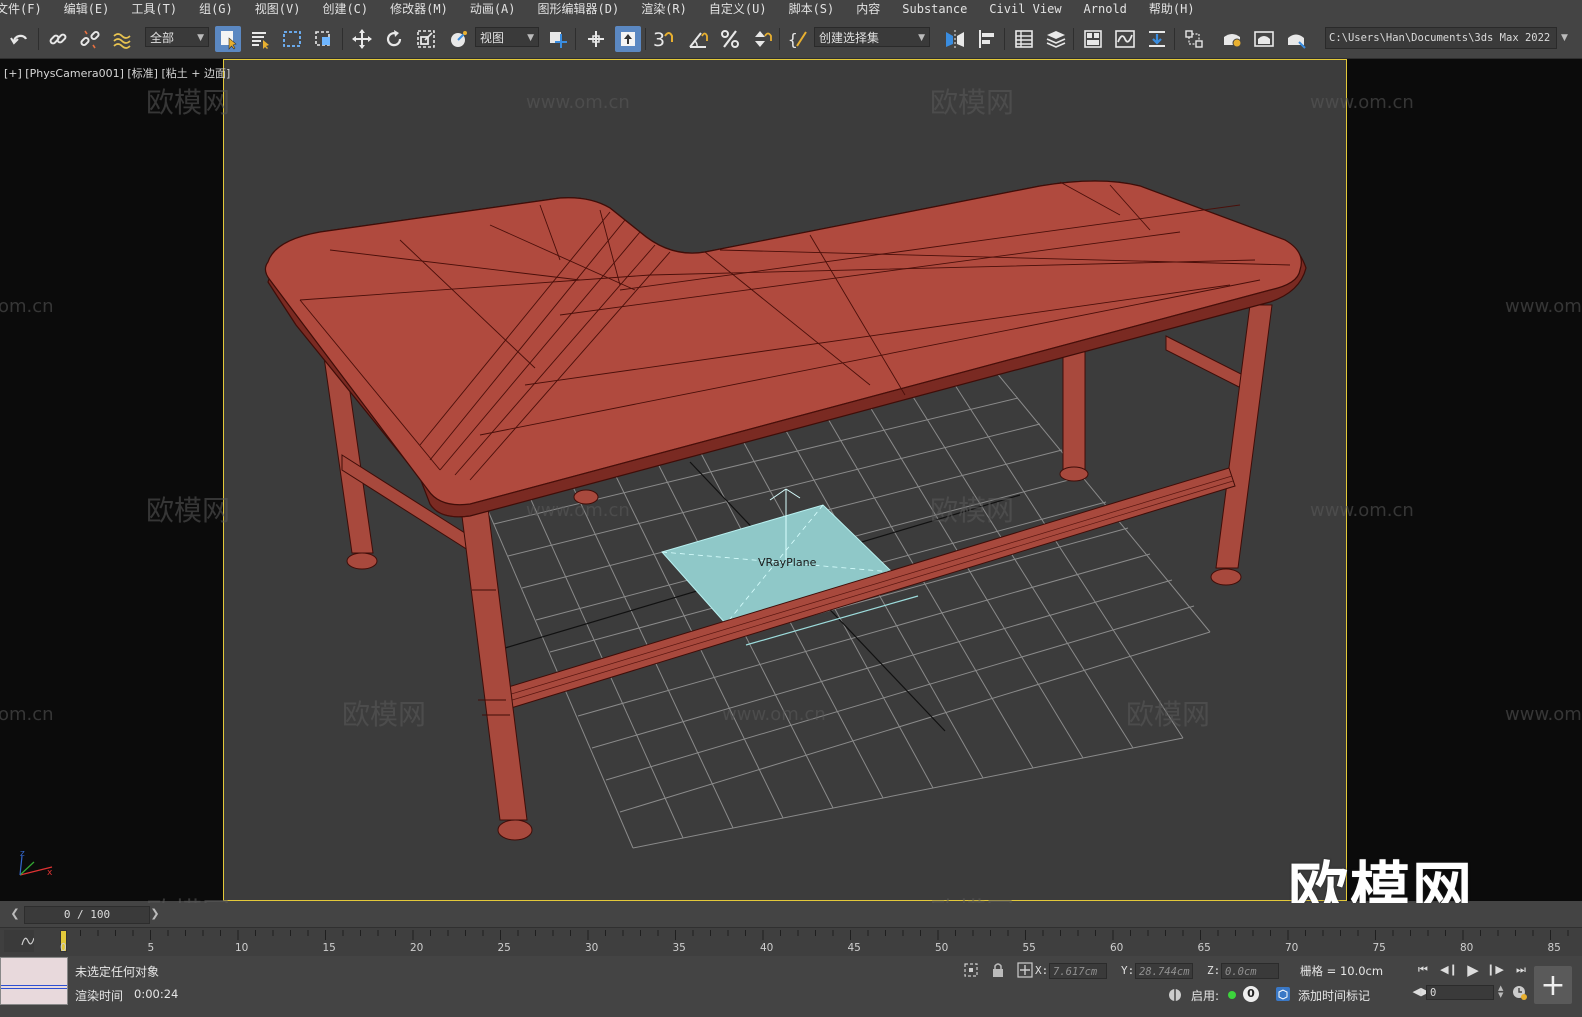 The height and width of the screenshot is (1017, 1582). Describe the element at coordinates (1521, 970) in the screenshot. I see `go-to-end-icon: ⏭` at that location.